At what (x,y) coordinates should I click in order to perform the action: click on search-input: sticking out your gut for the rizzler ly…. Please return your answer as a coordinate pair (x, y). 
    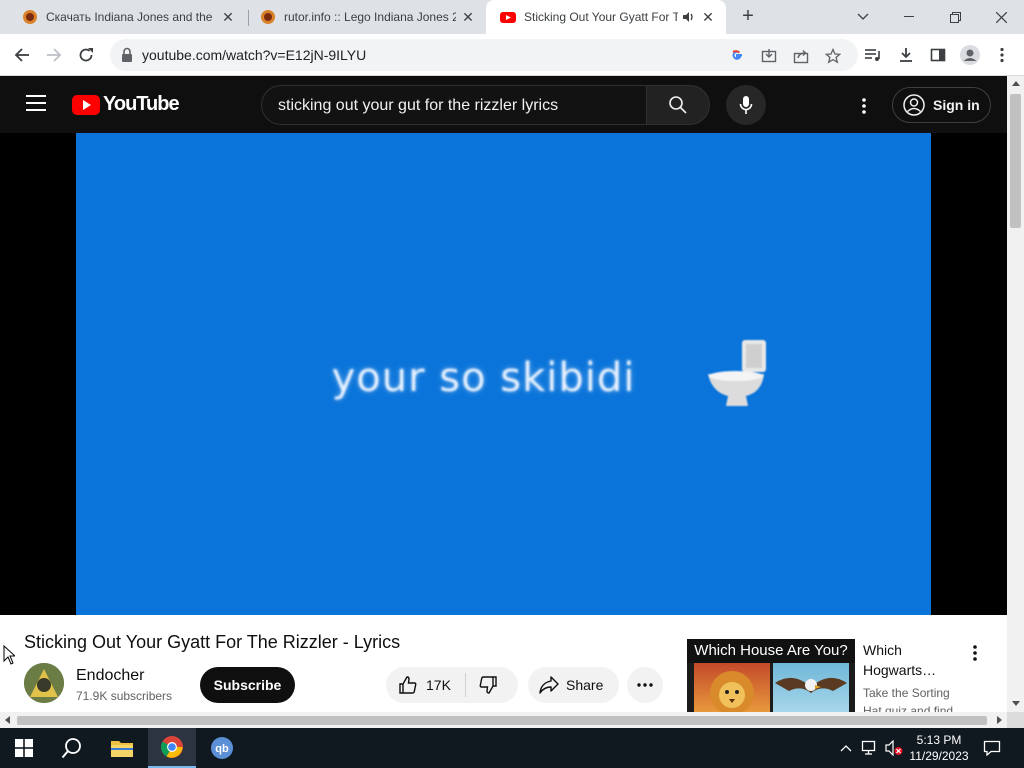
    Looking at the image, I should click on (454, 105).